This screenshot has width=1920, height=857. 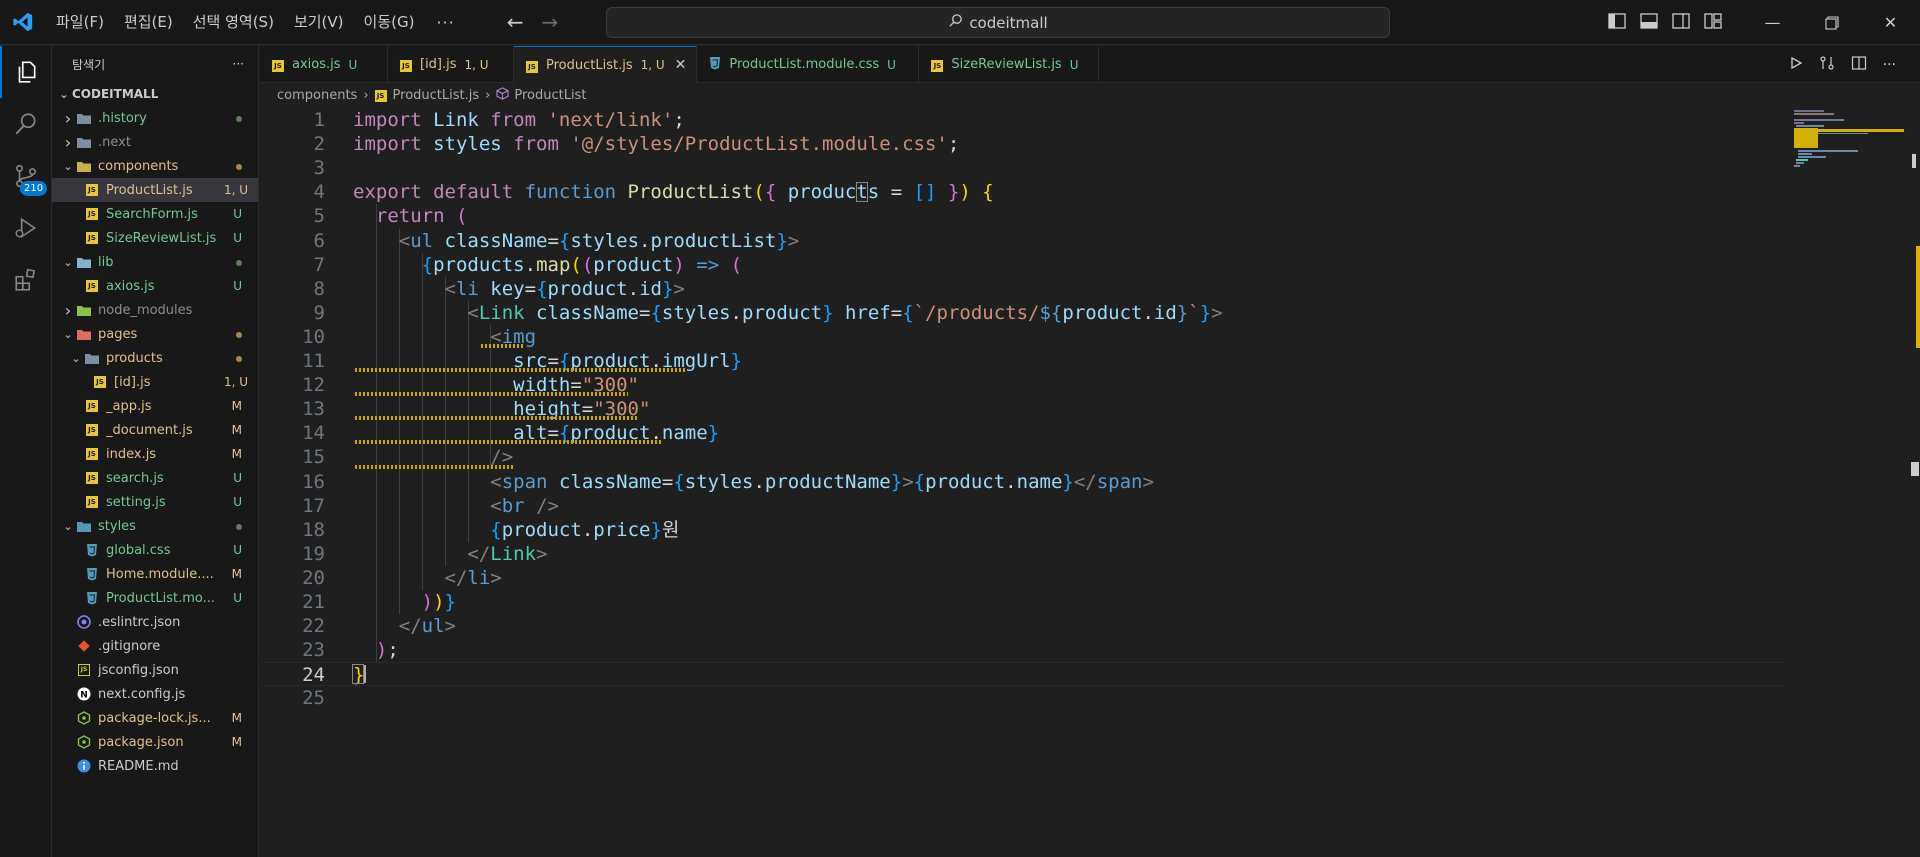 What do you see at coordinates (681, 65) in the screenshot?
I see `close-tab-icon: ✕` at bounding box center [681, 65].